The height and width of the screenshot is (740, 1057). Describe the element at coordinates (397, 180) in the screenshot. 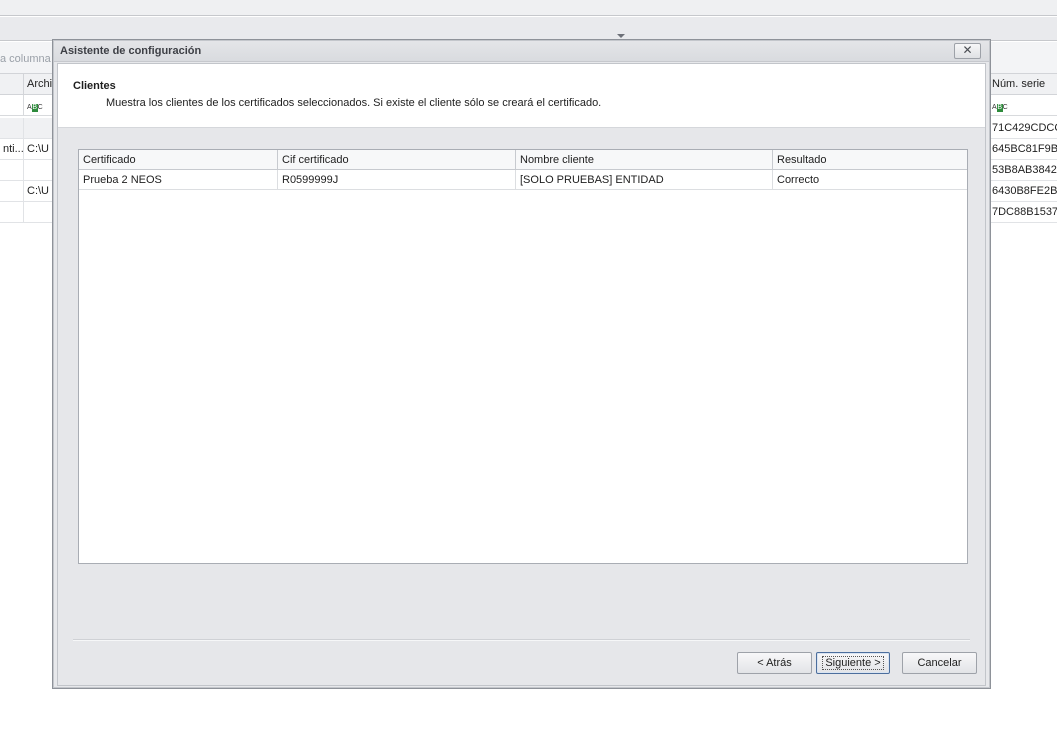

I see `table-cell-cif: R0599999J` at that location.